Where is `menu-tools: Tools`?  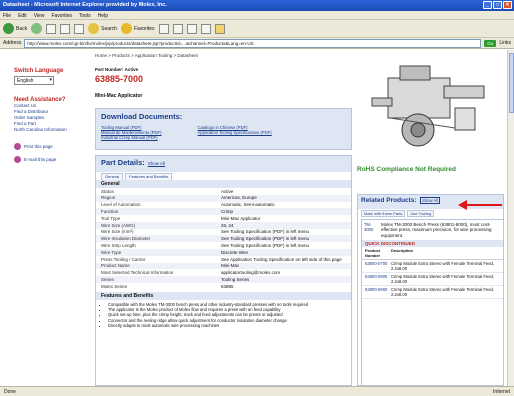 menu-tools: Tools is located at coordinates (85, 16).